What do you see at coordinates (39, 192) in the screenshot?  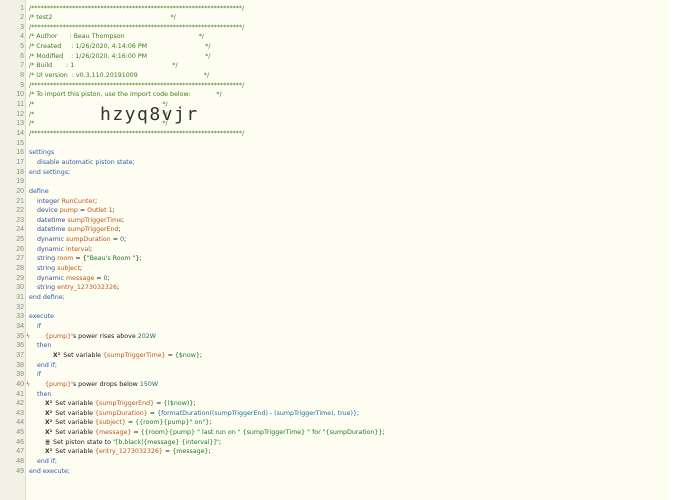 I see `code-line: define` at bounding box center [39, 192].